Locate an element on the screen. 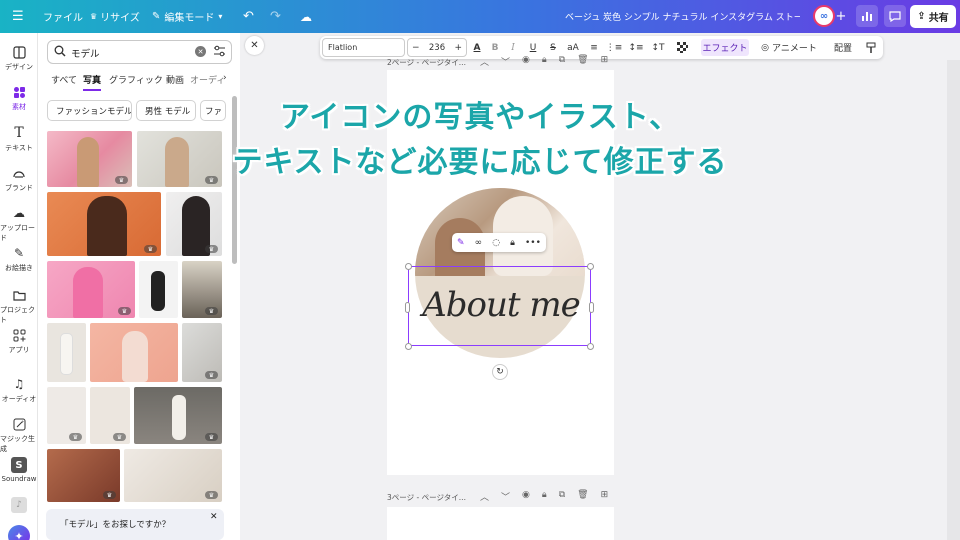 This screenshot has width=960, height=540. cloud-sync-icon: ☁ is located at coordinates (306, 16).